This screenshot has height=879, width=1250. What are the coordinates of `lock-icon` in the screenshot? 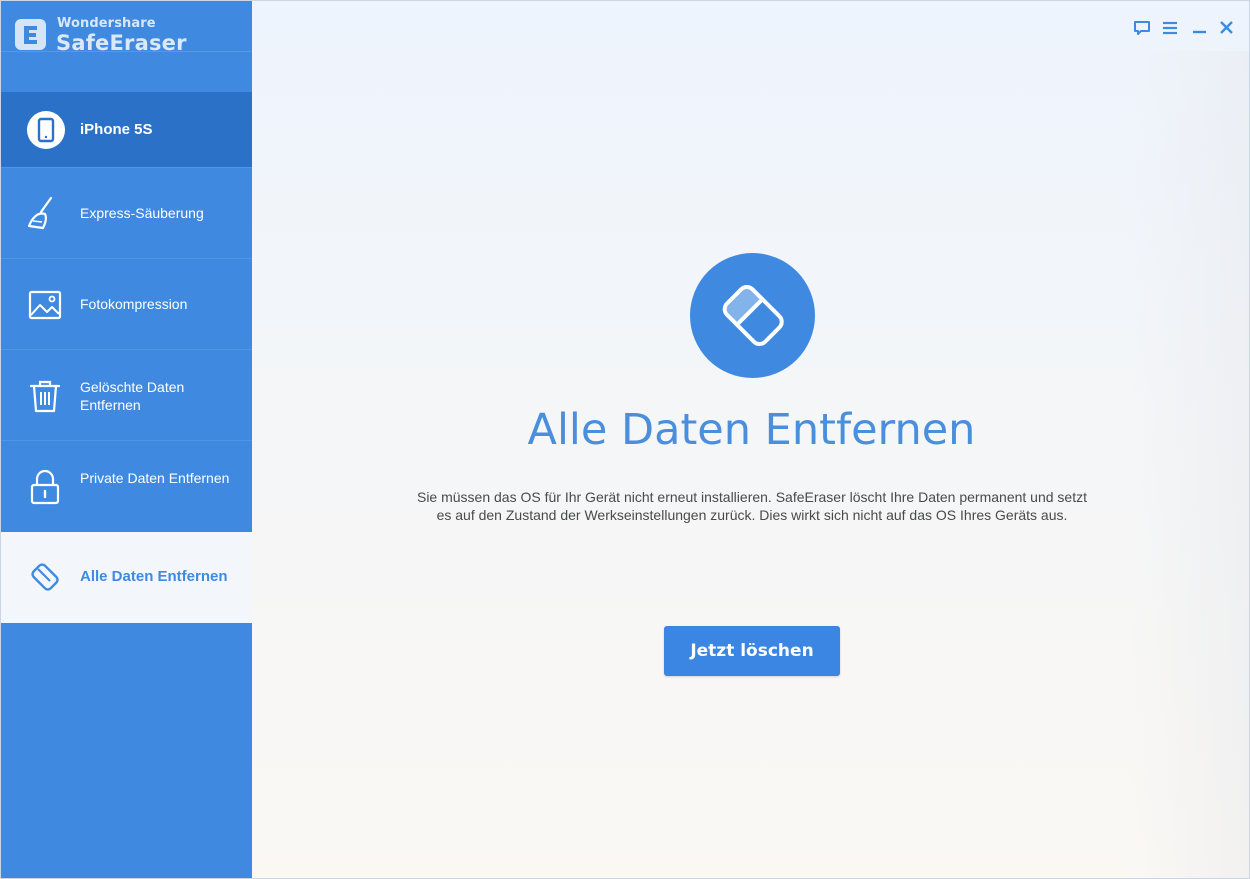 It's located at (45, 487).